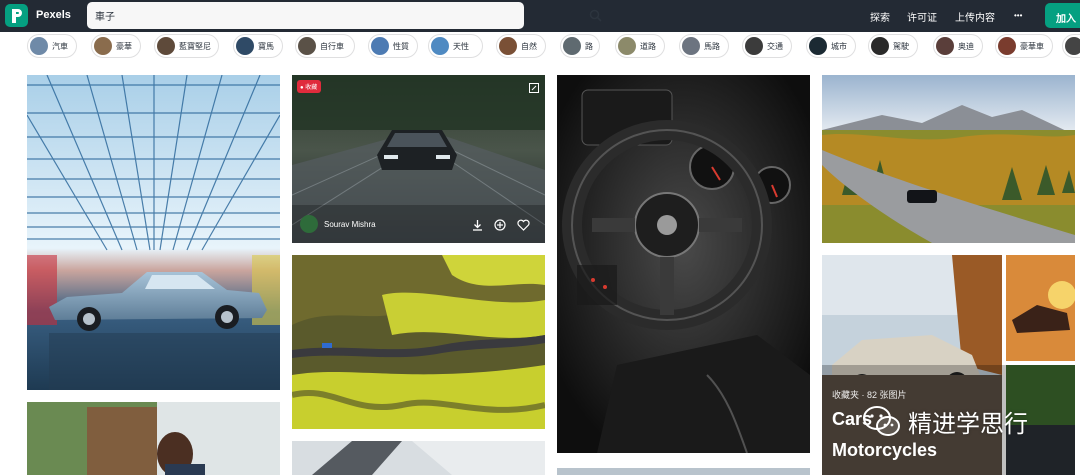  What do you see at coordinates (350, 224) in the screenshot?
I see `photographer-name: Sourav Mishra` at bounding box center [350, 224].